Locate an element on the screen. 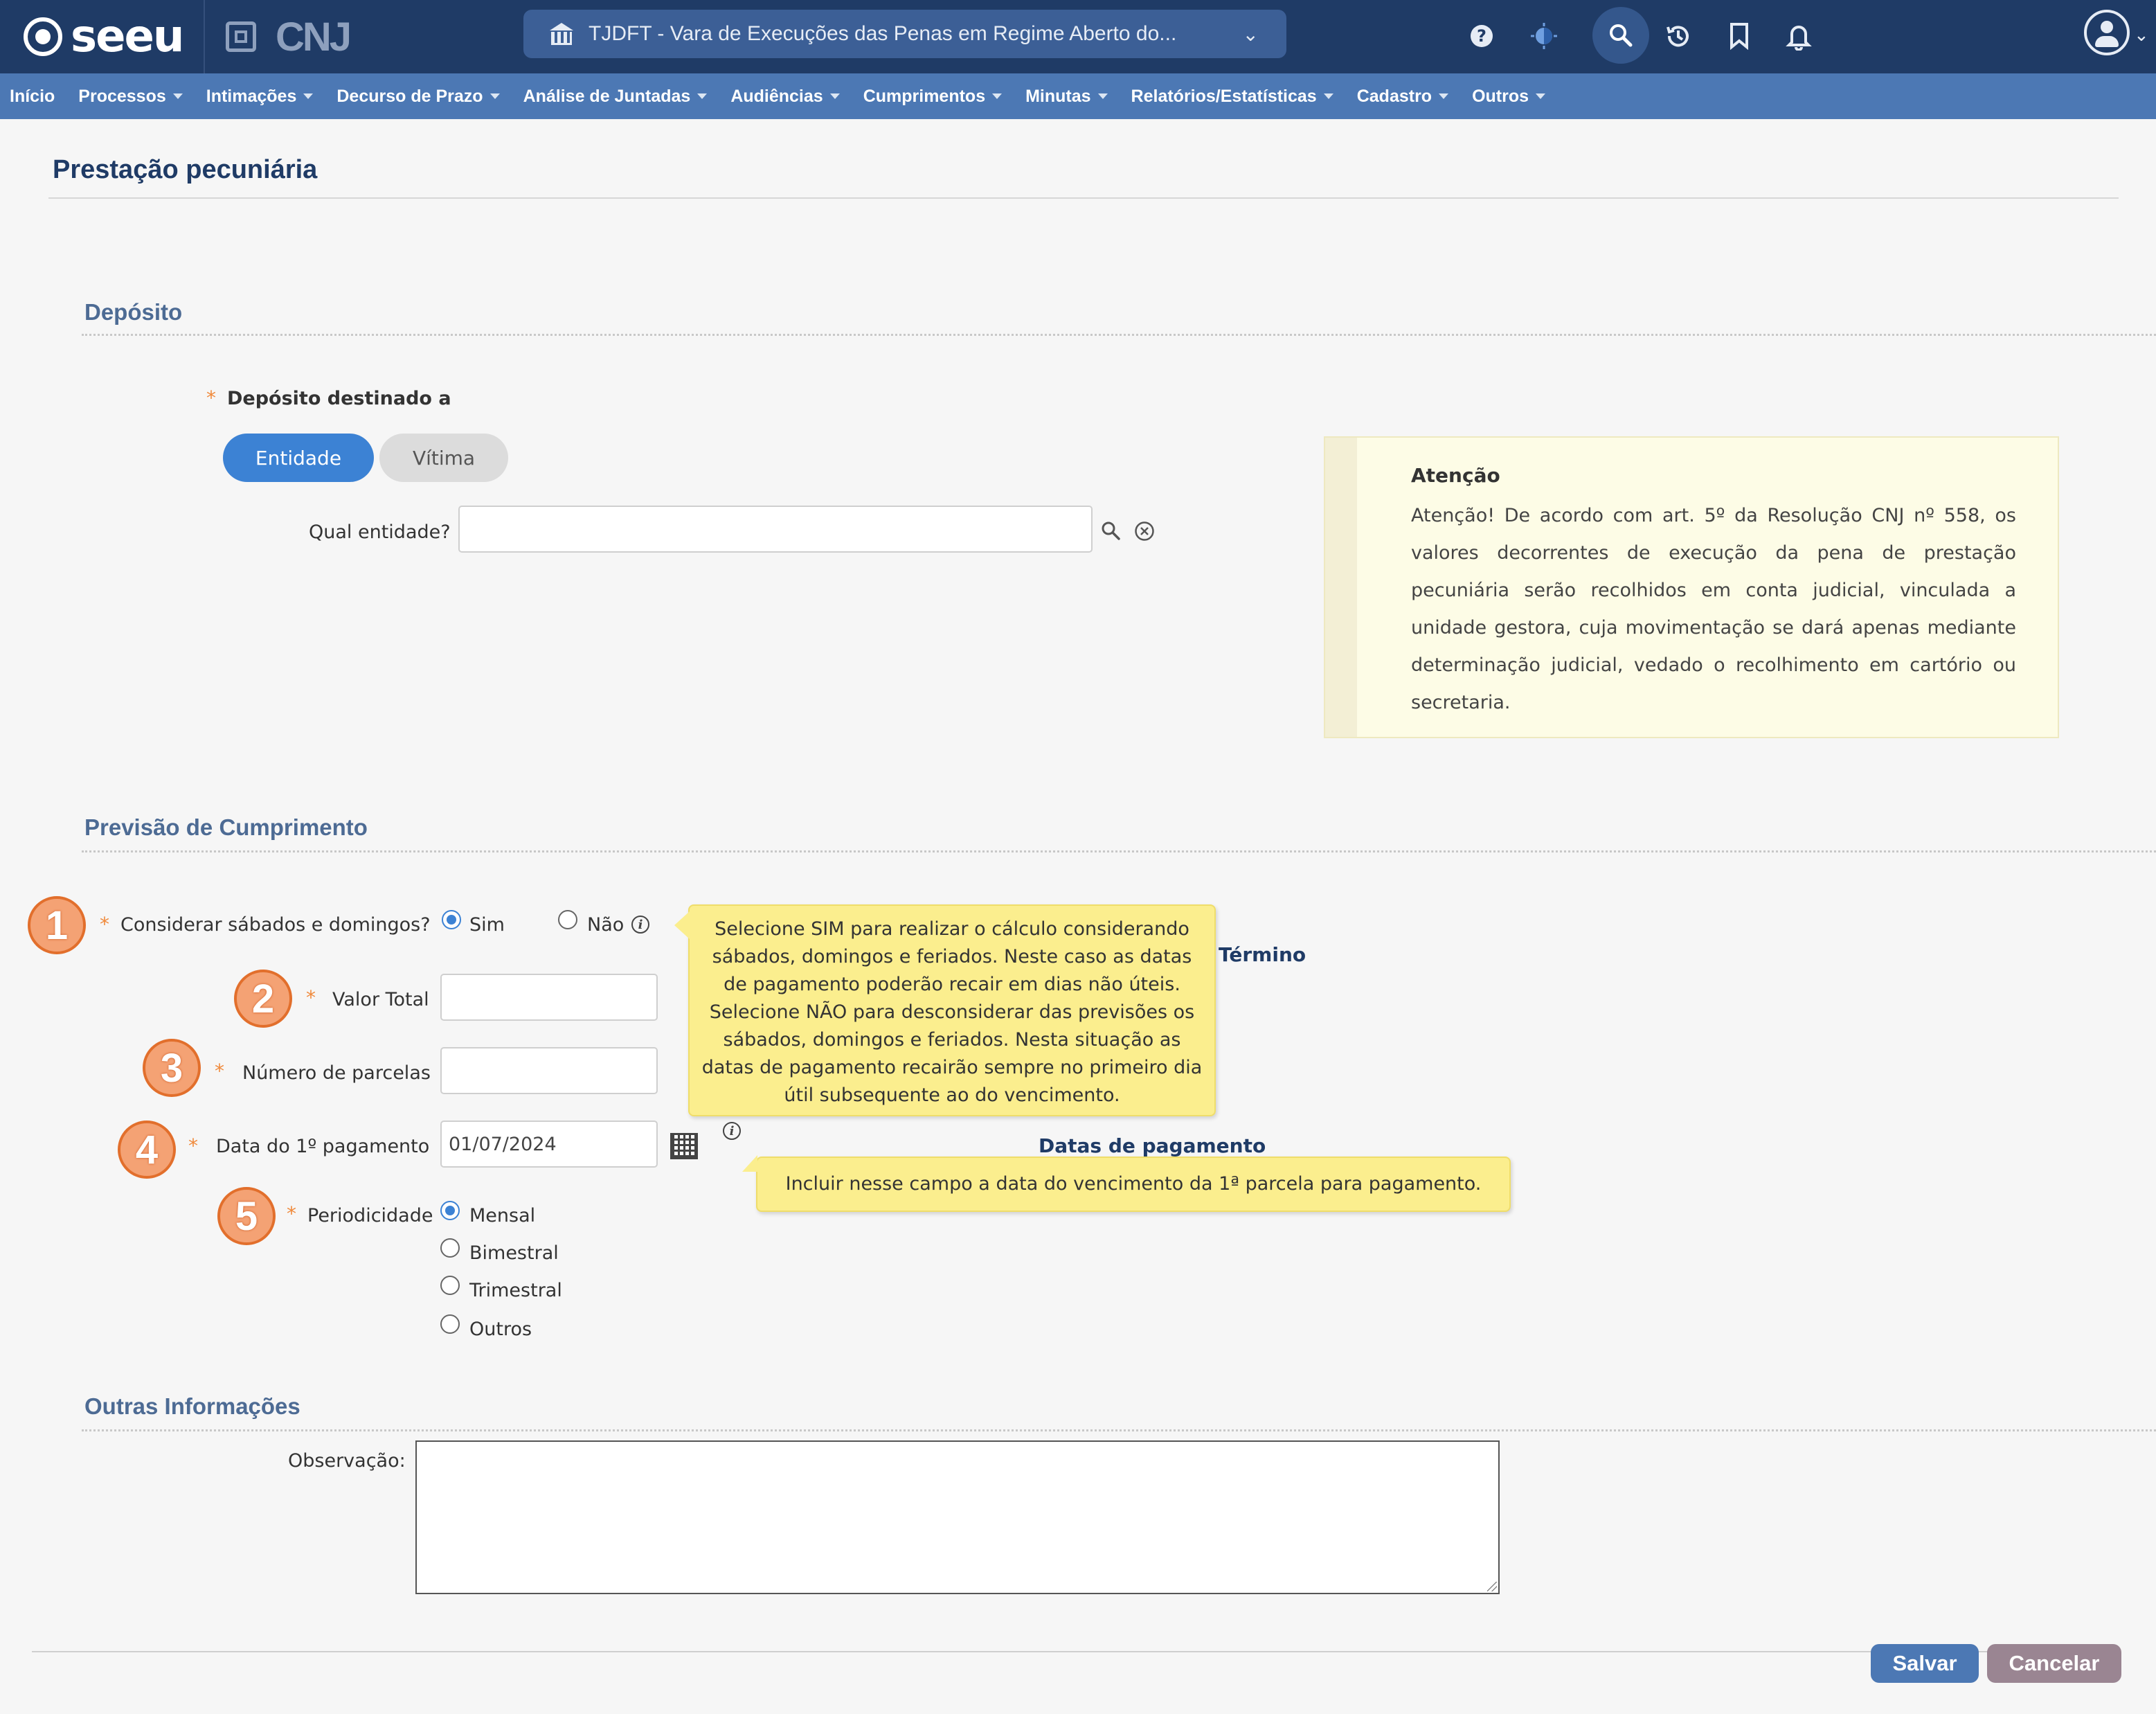  periodicidade-label: Periodicidade is located at coordinates (370, 1215).